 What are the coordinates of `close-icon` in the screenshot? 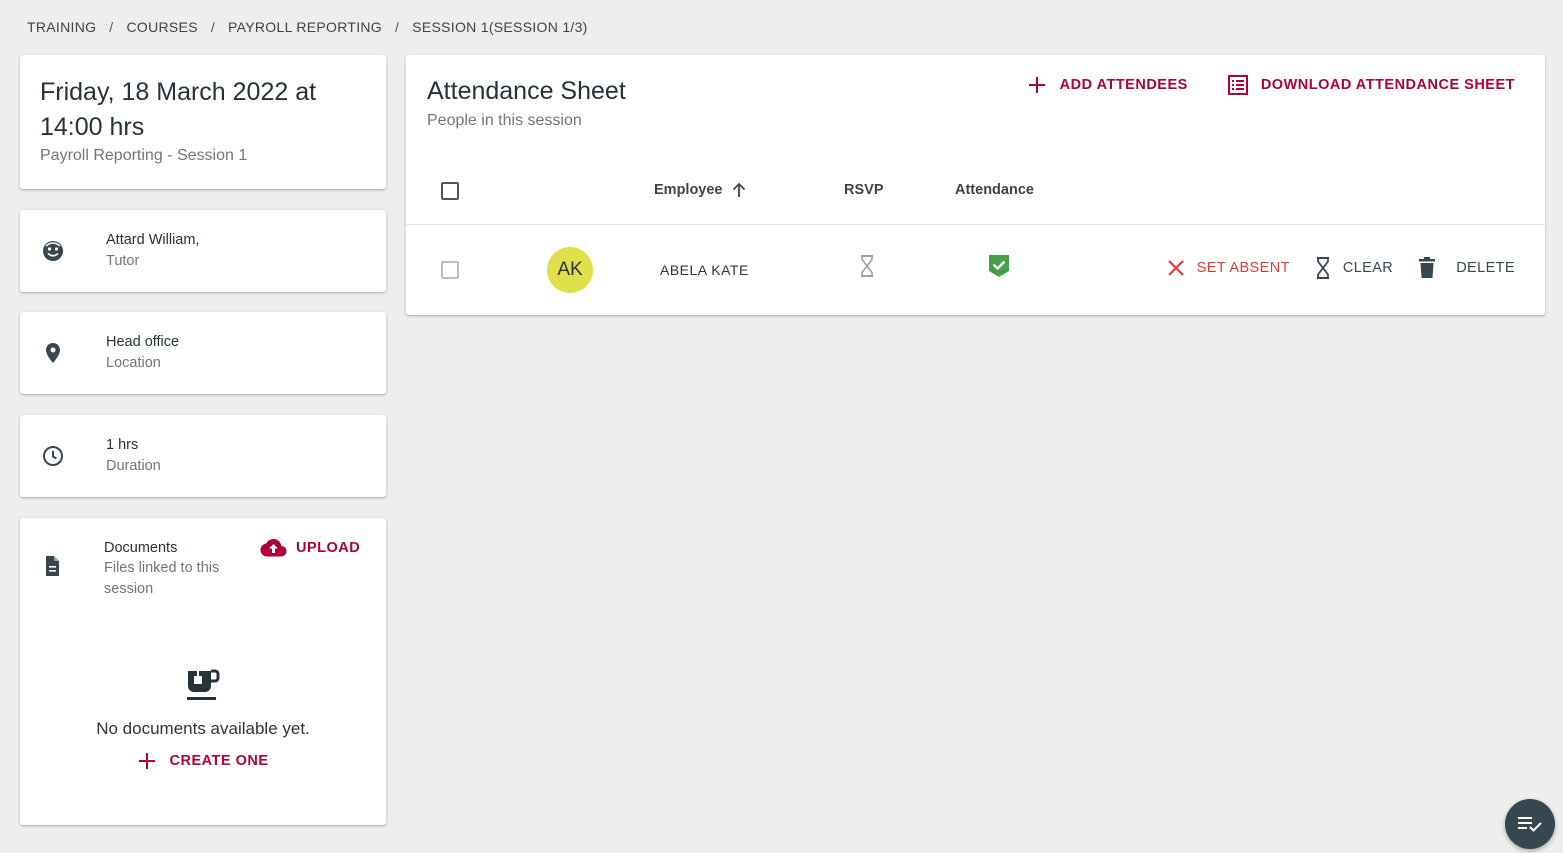 It's located at (1176, 268).